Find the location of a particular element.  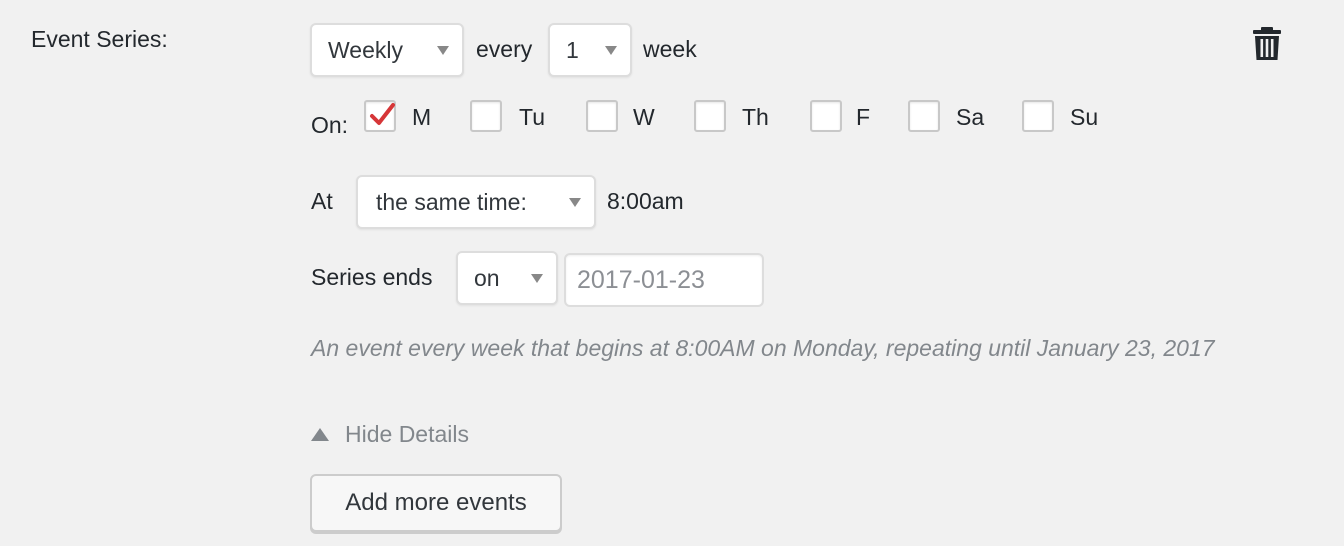

frequency-value: Weekly is located at coordinates (365, 49).